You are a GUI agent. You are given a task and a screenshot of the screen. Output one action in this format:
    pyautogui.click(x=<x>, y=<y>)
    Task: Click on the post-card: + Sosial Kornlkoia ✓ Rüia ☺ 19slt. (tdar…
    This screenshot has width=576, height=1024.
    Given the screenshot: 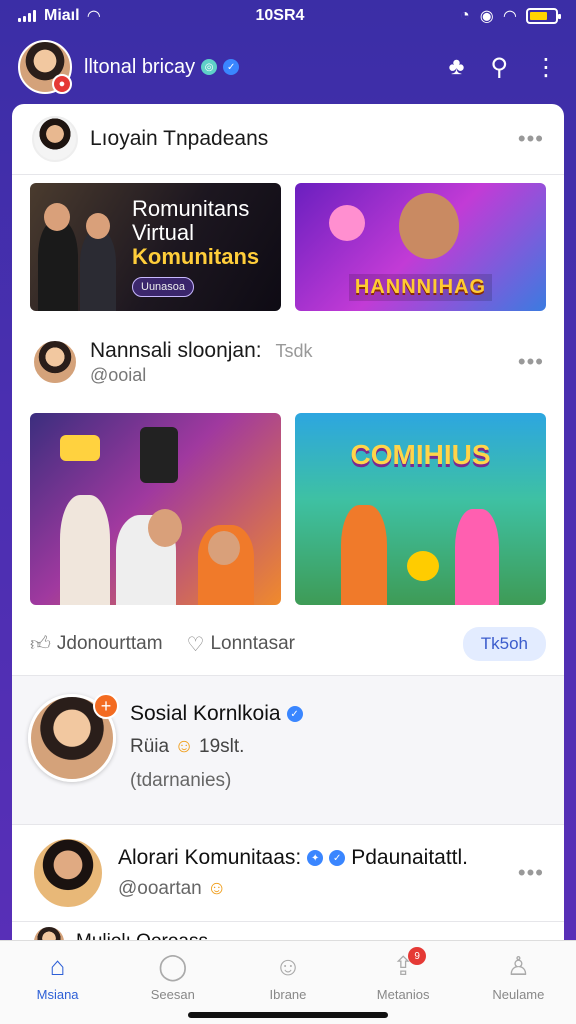 What is the action you would take?
    pyautogui.click(x=288, y=750)
    